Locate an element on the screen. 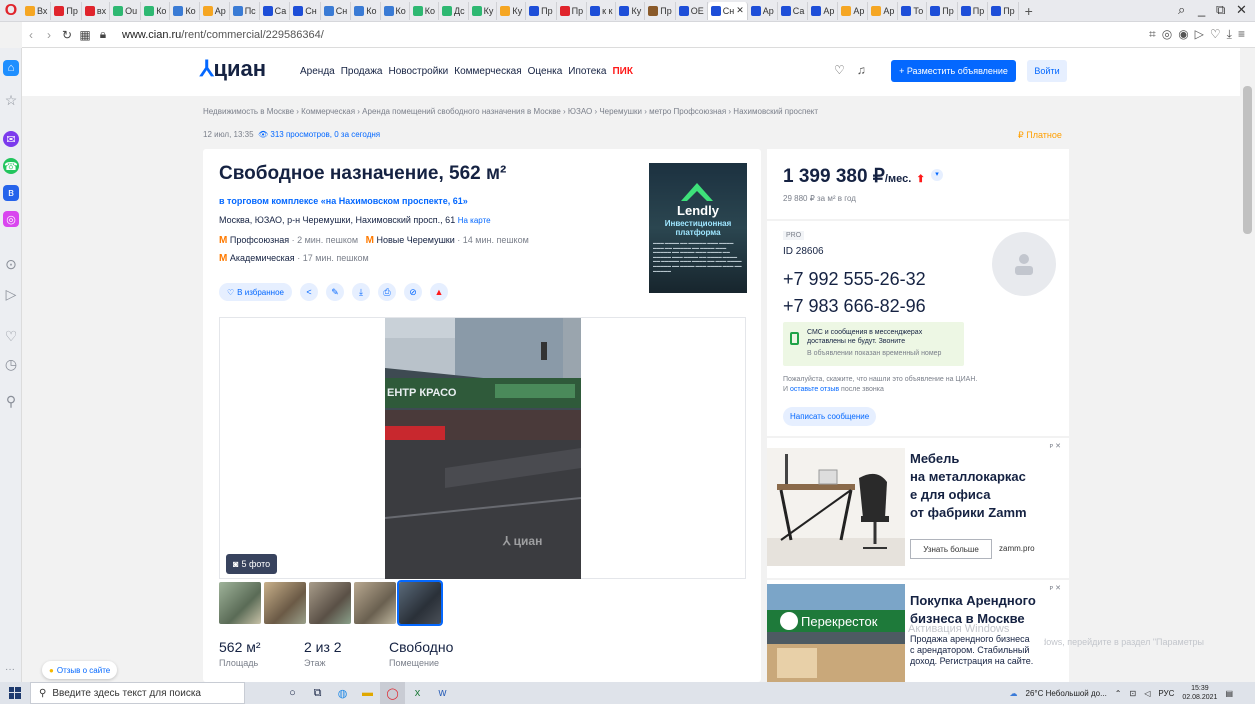  write-message-button: Написать сообщение is located at coordinates (830, 416).